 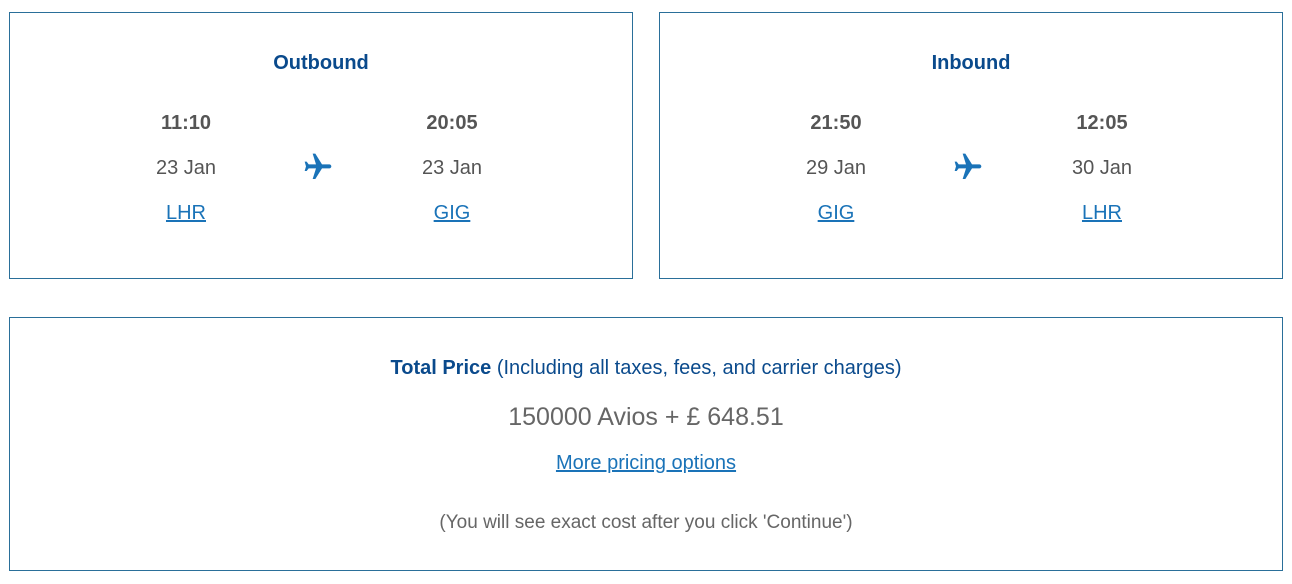 I want to click on outbound-arrival-airport-link: GIG, so click(x=452, y=213).